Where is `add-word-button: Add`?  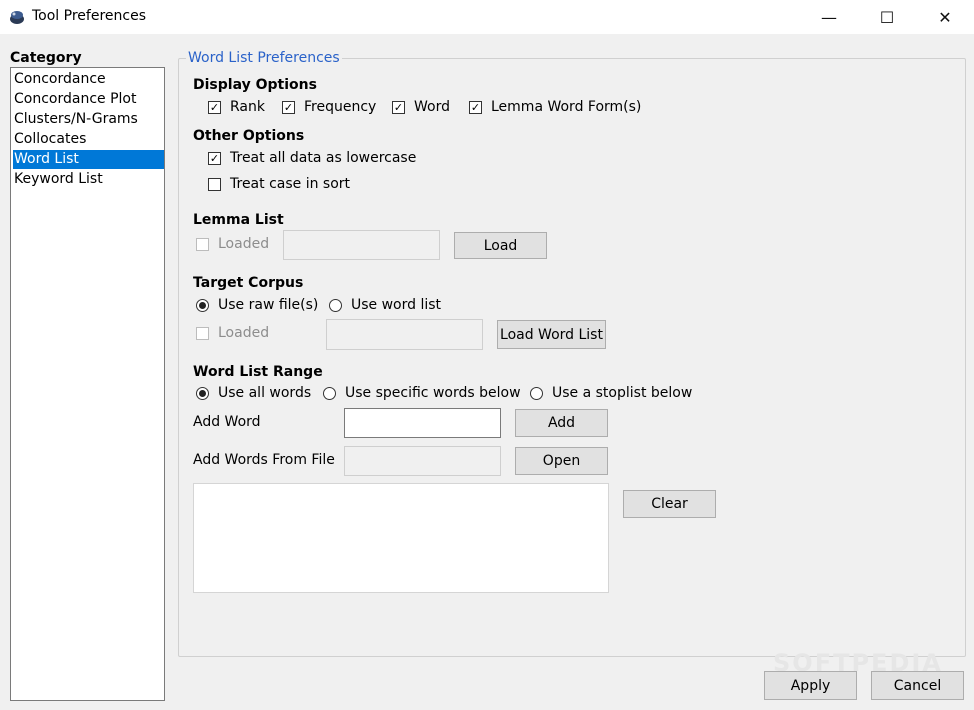 add-word-button: Add is located at coordinates (561, 423).